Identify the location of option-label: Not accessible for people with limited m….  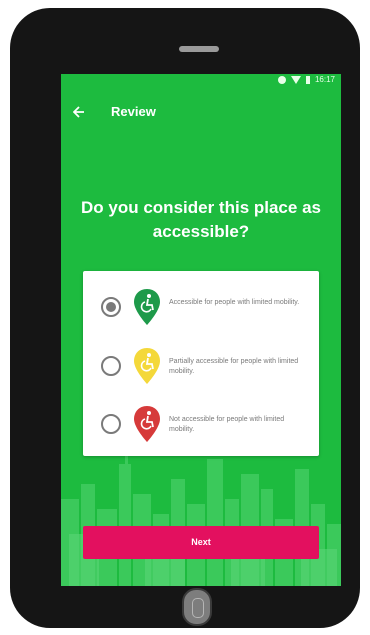
(227, 424).